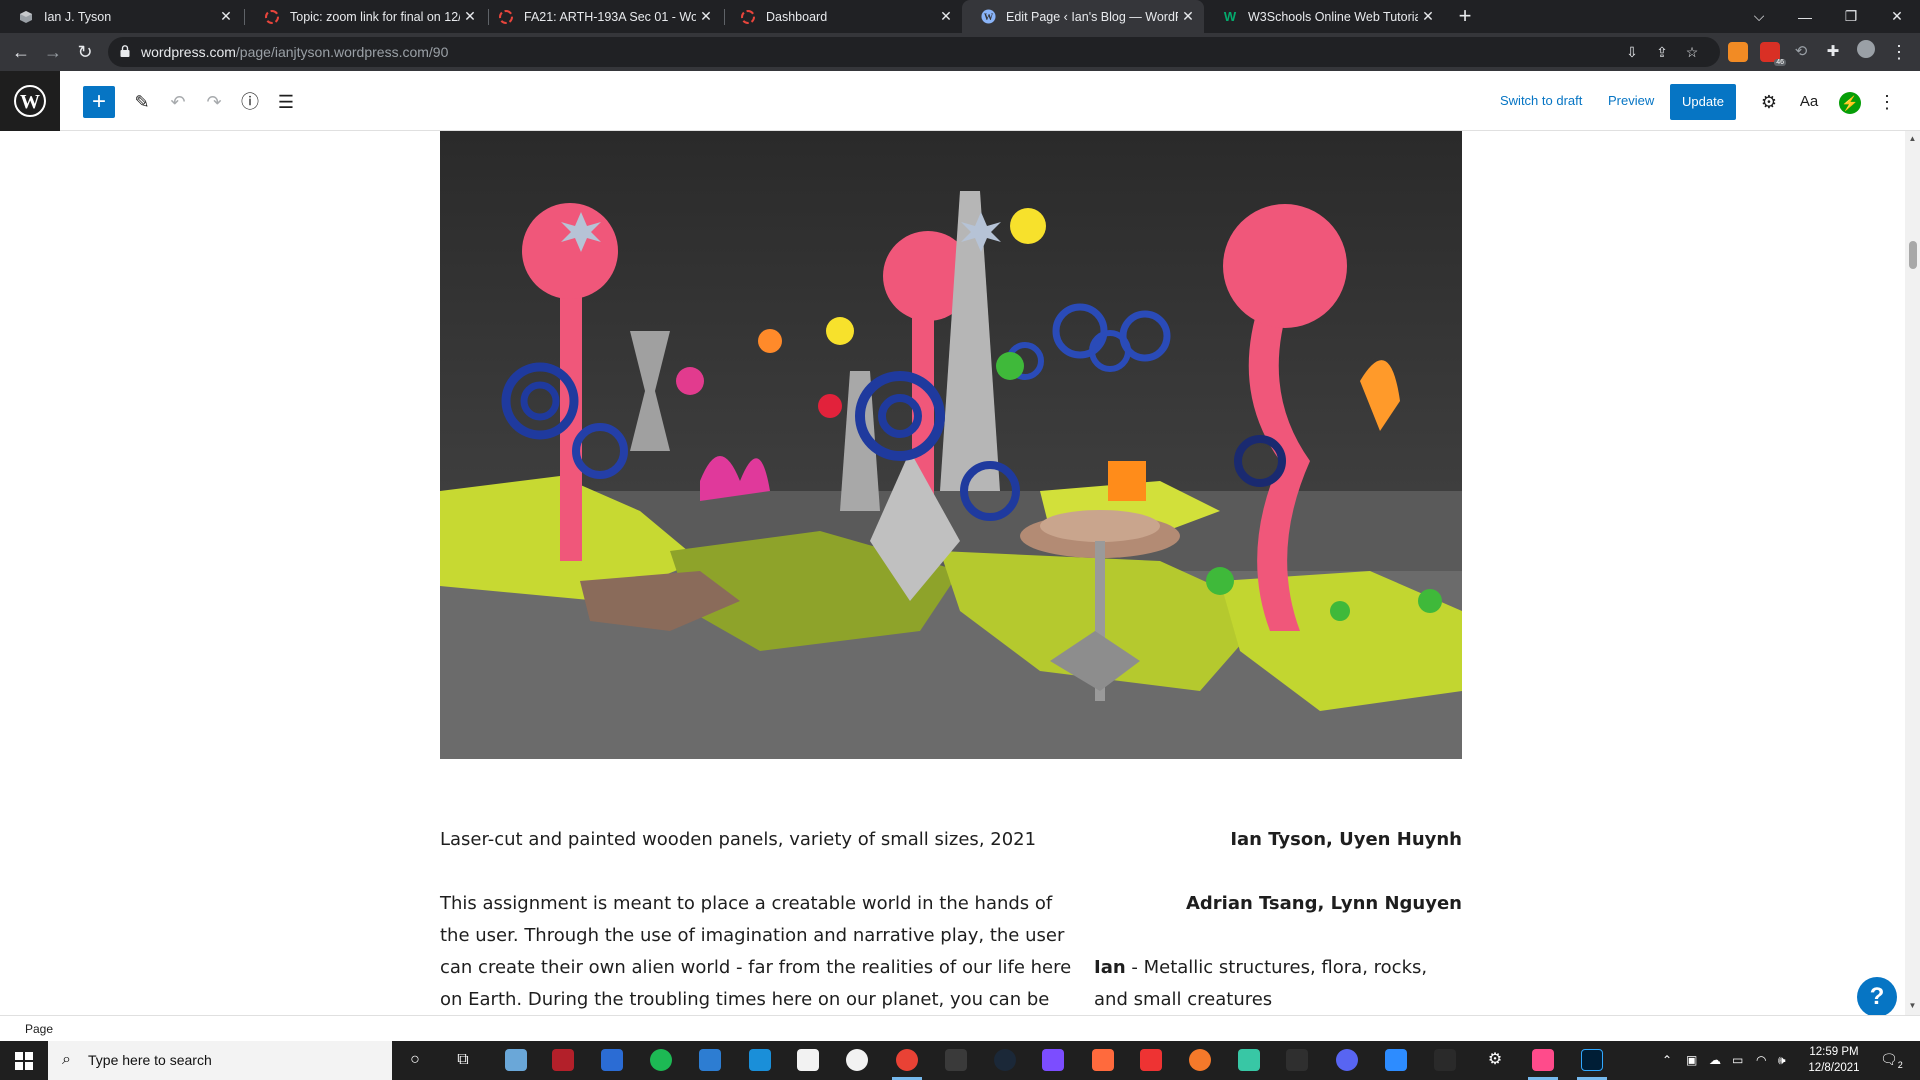 The width and height of the screenshot is (1920, 1080). Describe the element at coordinates (85, 52) in the screenshot. I see `reload-icon: ↻` at that location.